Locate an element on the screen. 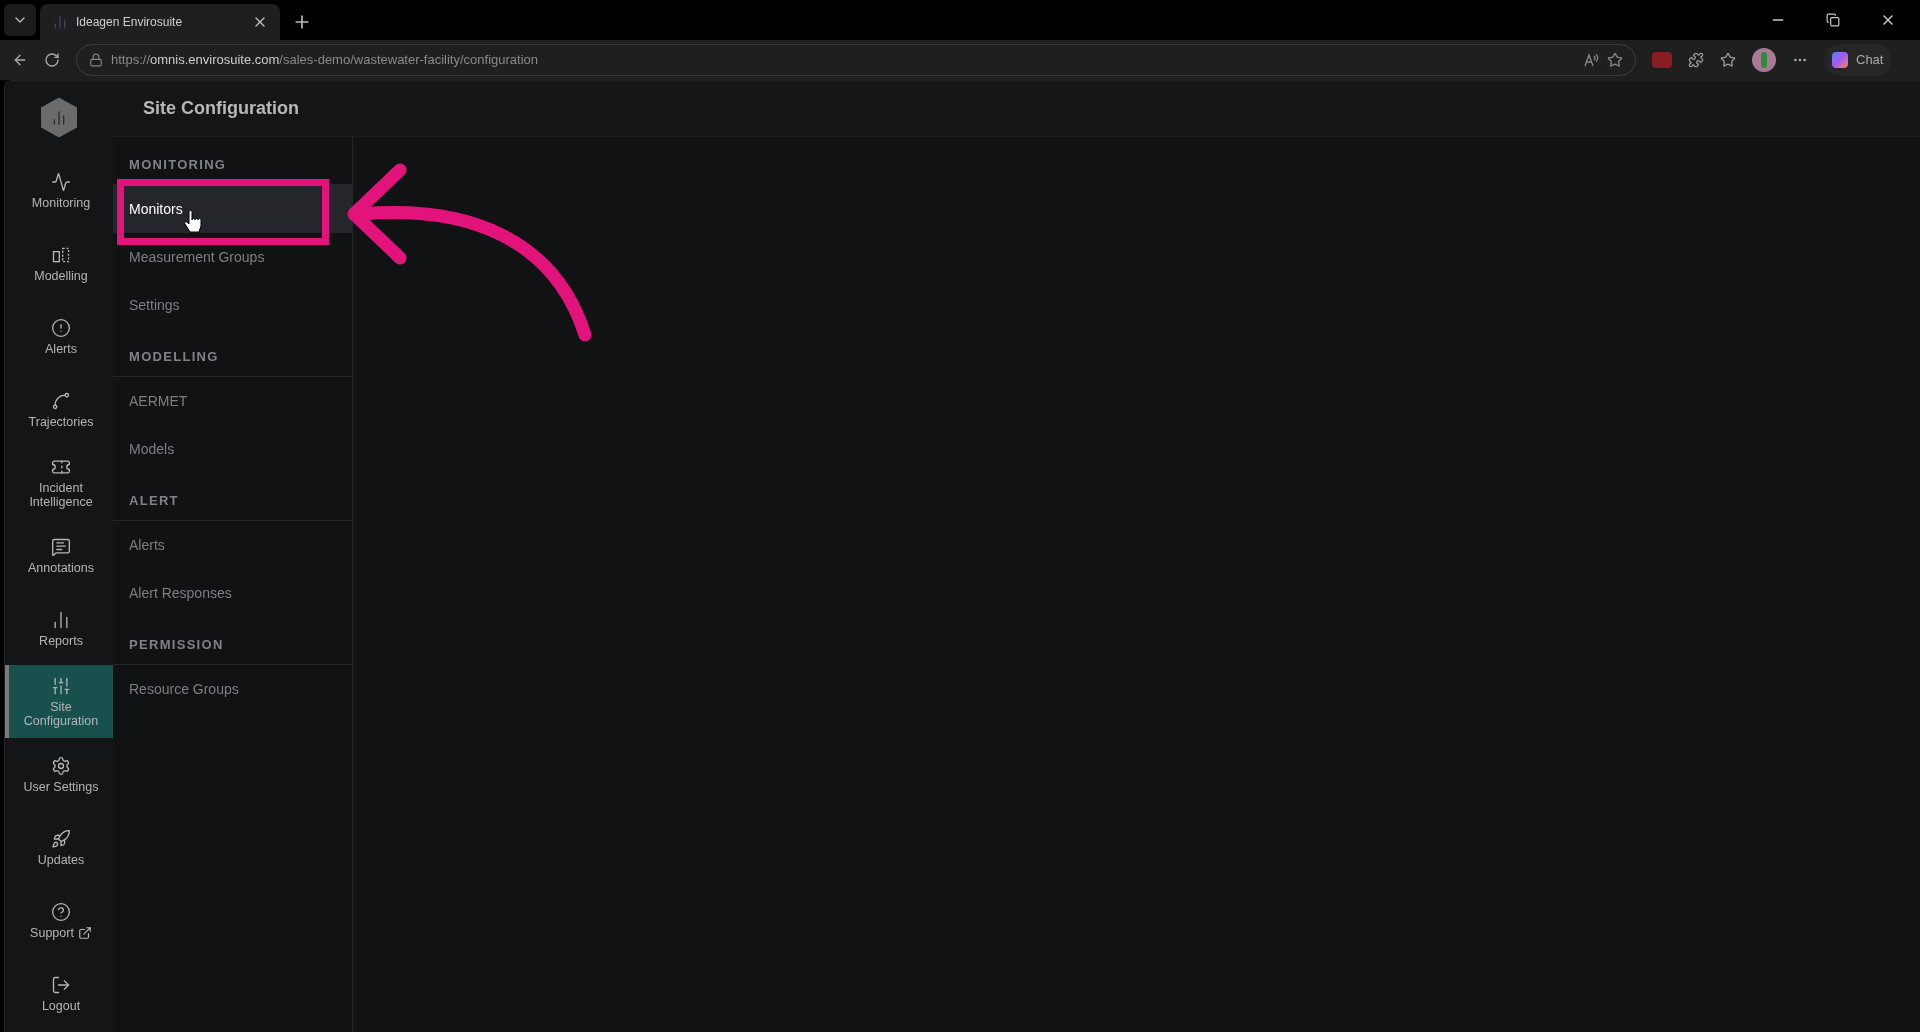 This screenshot has height=1032, width=1920. nav-item: Site Configuration is located at coordinates (59, 701).